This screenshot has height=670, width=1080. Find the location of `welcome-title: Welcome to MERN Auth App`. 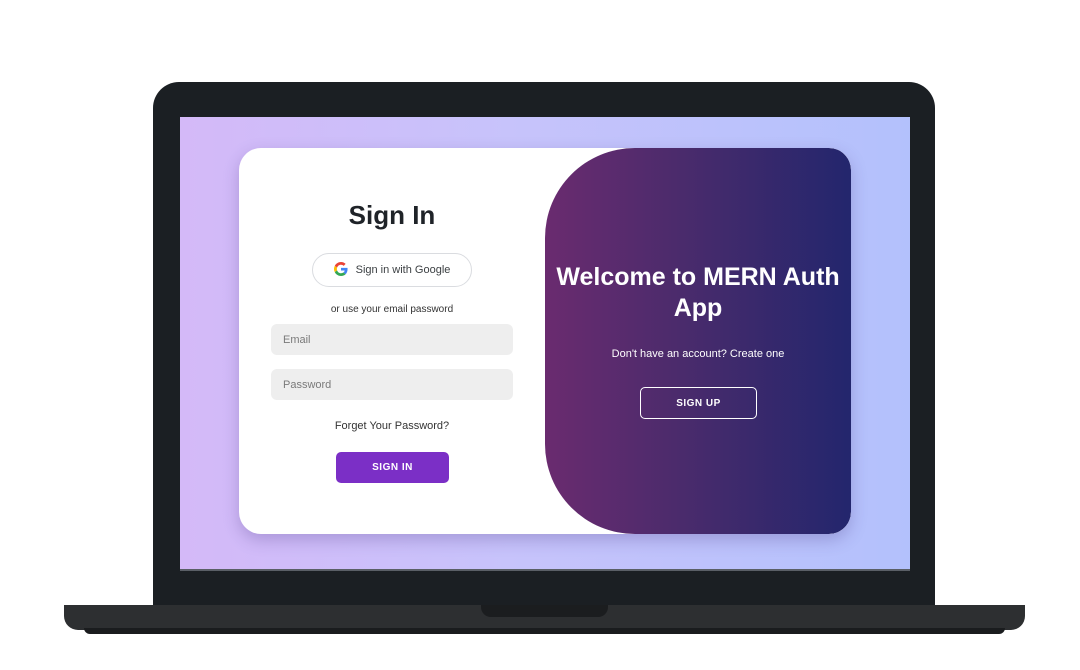

welcome-title: Welcome to MERN Auth App is located at coordinates (698, 292).